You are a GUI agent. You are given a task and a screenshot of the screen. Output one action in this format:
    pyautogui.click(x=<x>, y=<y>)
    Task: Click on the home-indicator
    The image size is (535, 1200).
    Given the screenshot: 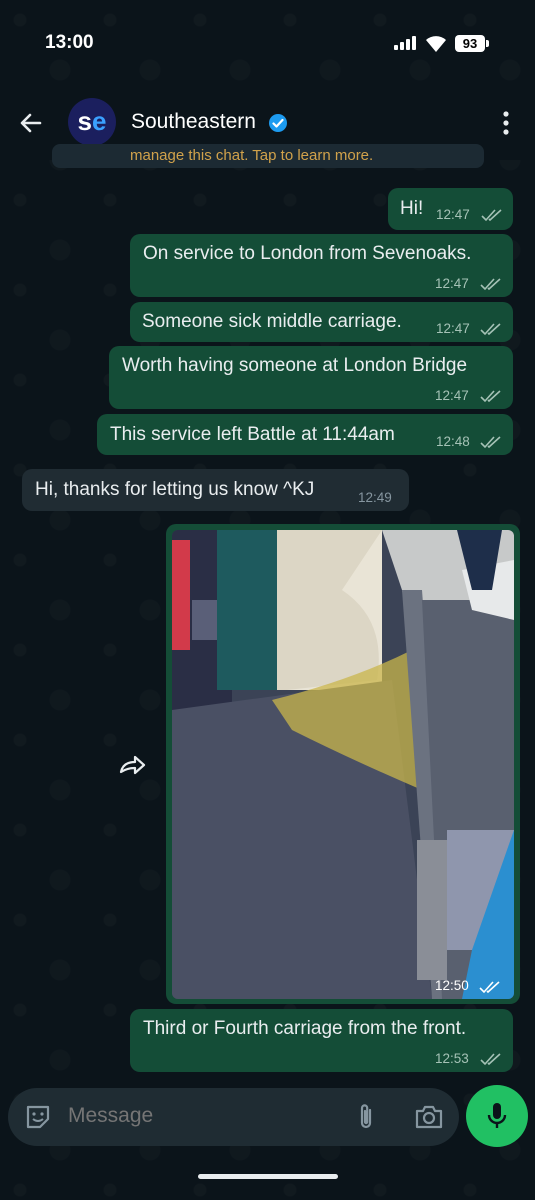 What is the action you would take?
    pyautogui.click(x=268, y=1176)
    